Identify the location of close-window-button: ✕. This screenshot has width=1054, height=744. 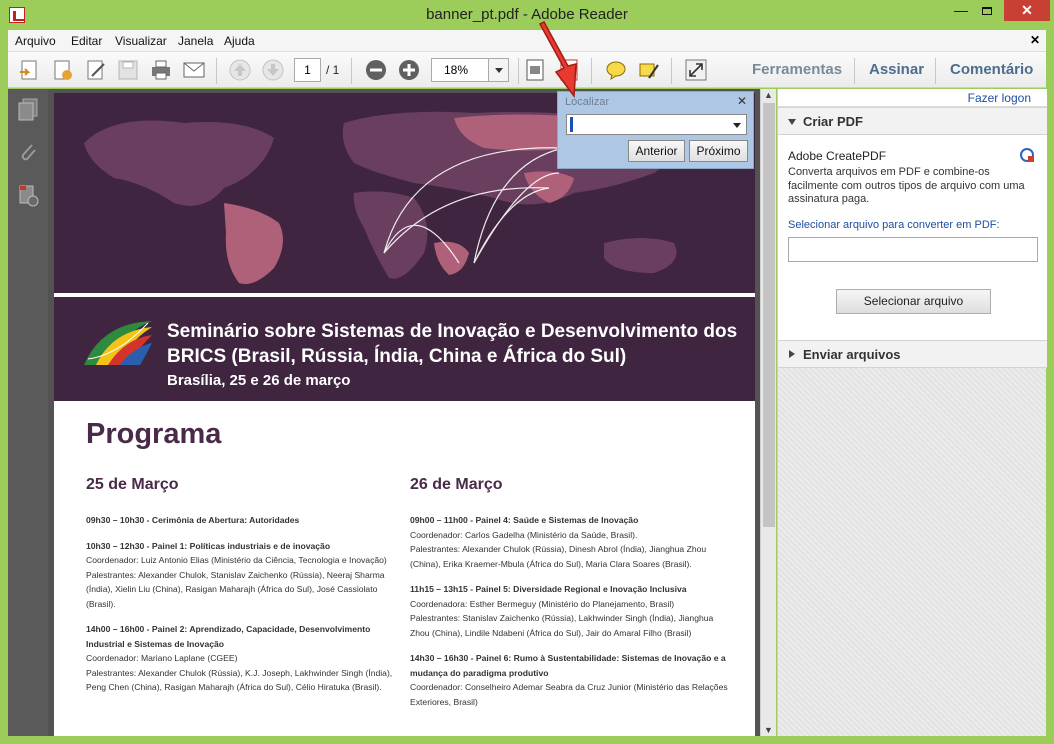
(1027, 10).